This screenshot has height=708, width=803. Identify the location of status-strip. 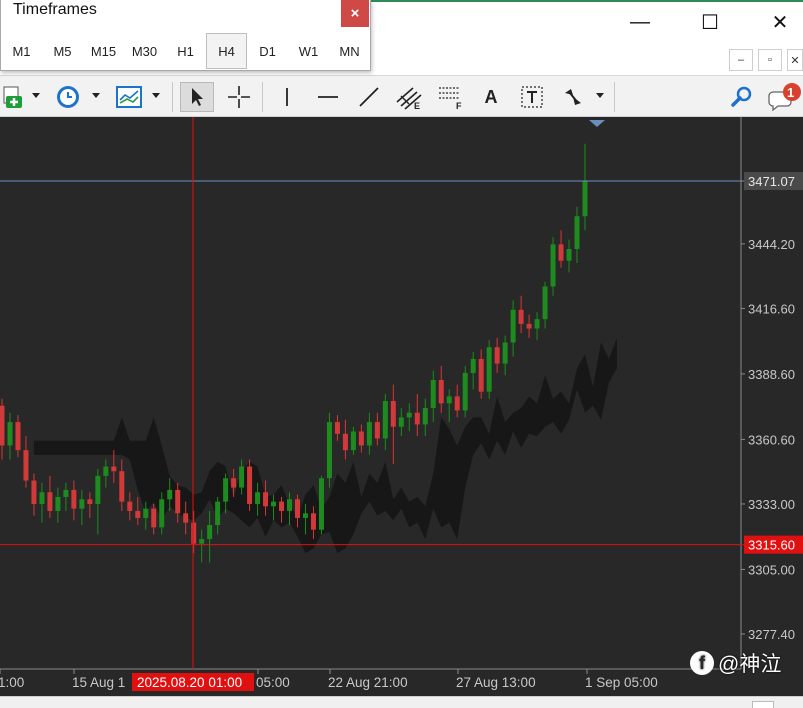
(401, 702).